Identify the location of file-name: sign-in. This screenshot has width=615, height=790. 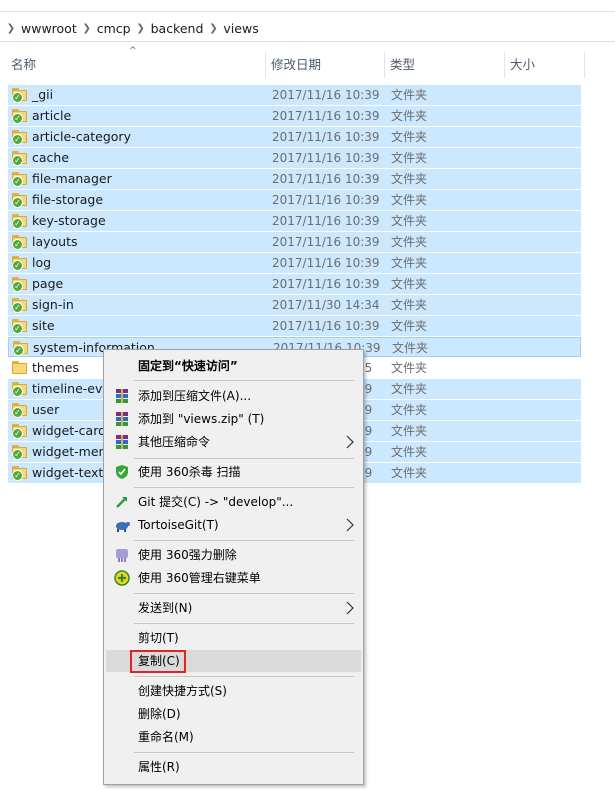
(53, 304).